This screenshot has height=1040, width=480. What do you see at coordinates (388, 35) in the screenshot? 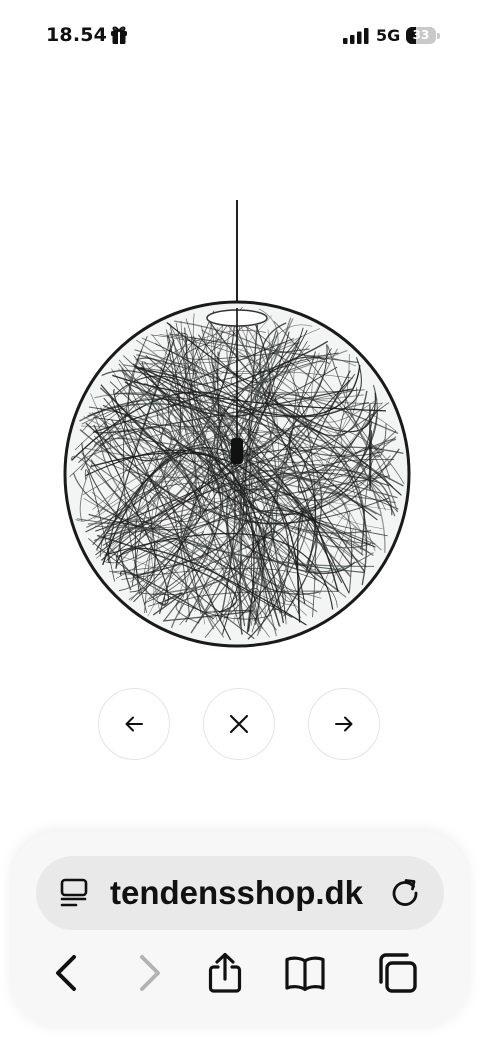
I see `network-type: 5G` at bounding box center [388, 35].